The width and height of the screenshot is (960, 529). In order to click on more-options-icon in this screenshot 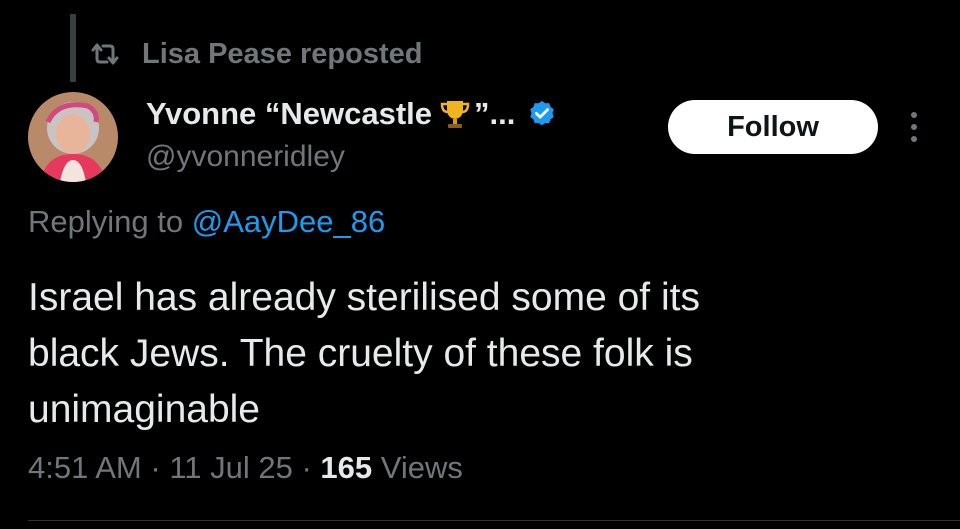, I will do `click(914, 127)`.